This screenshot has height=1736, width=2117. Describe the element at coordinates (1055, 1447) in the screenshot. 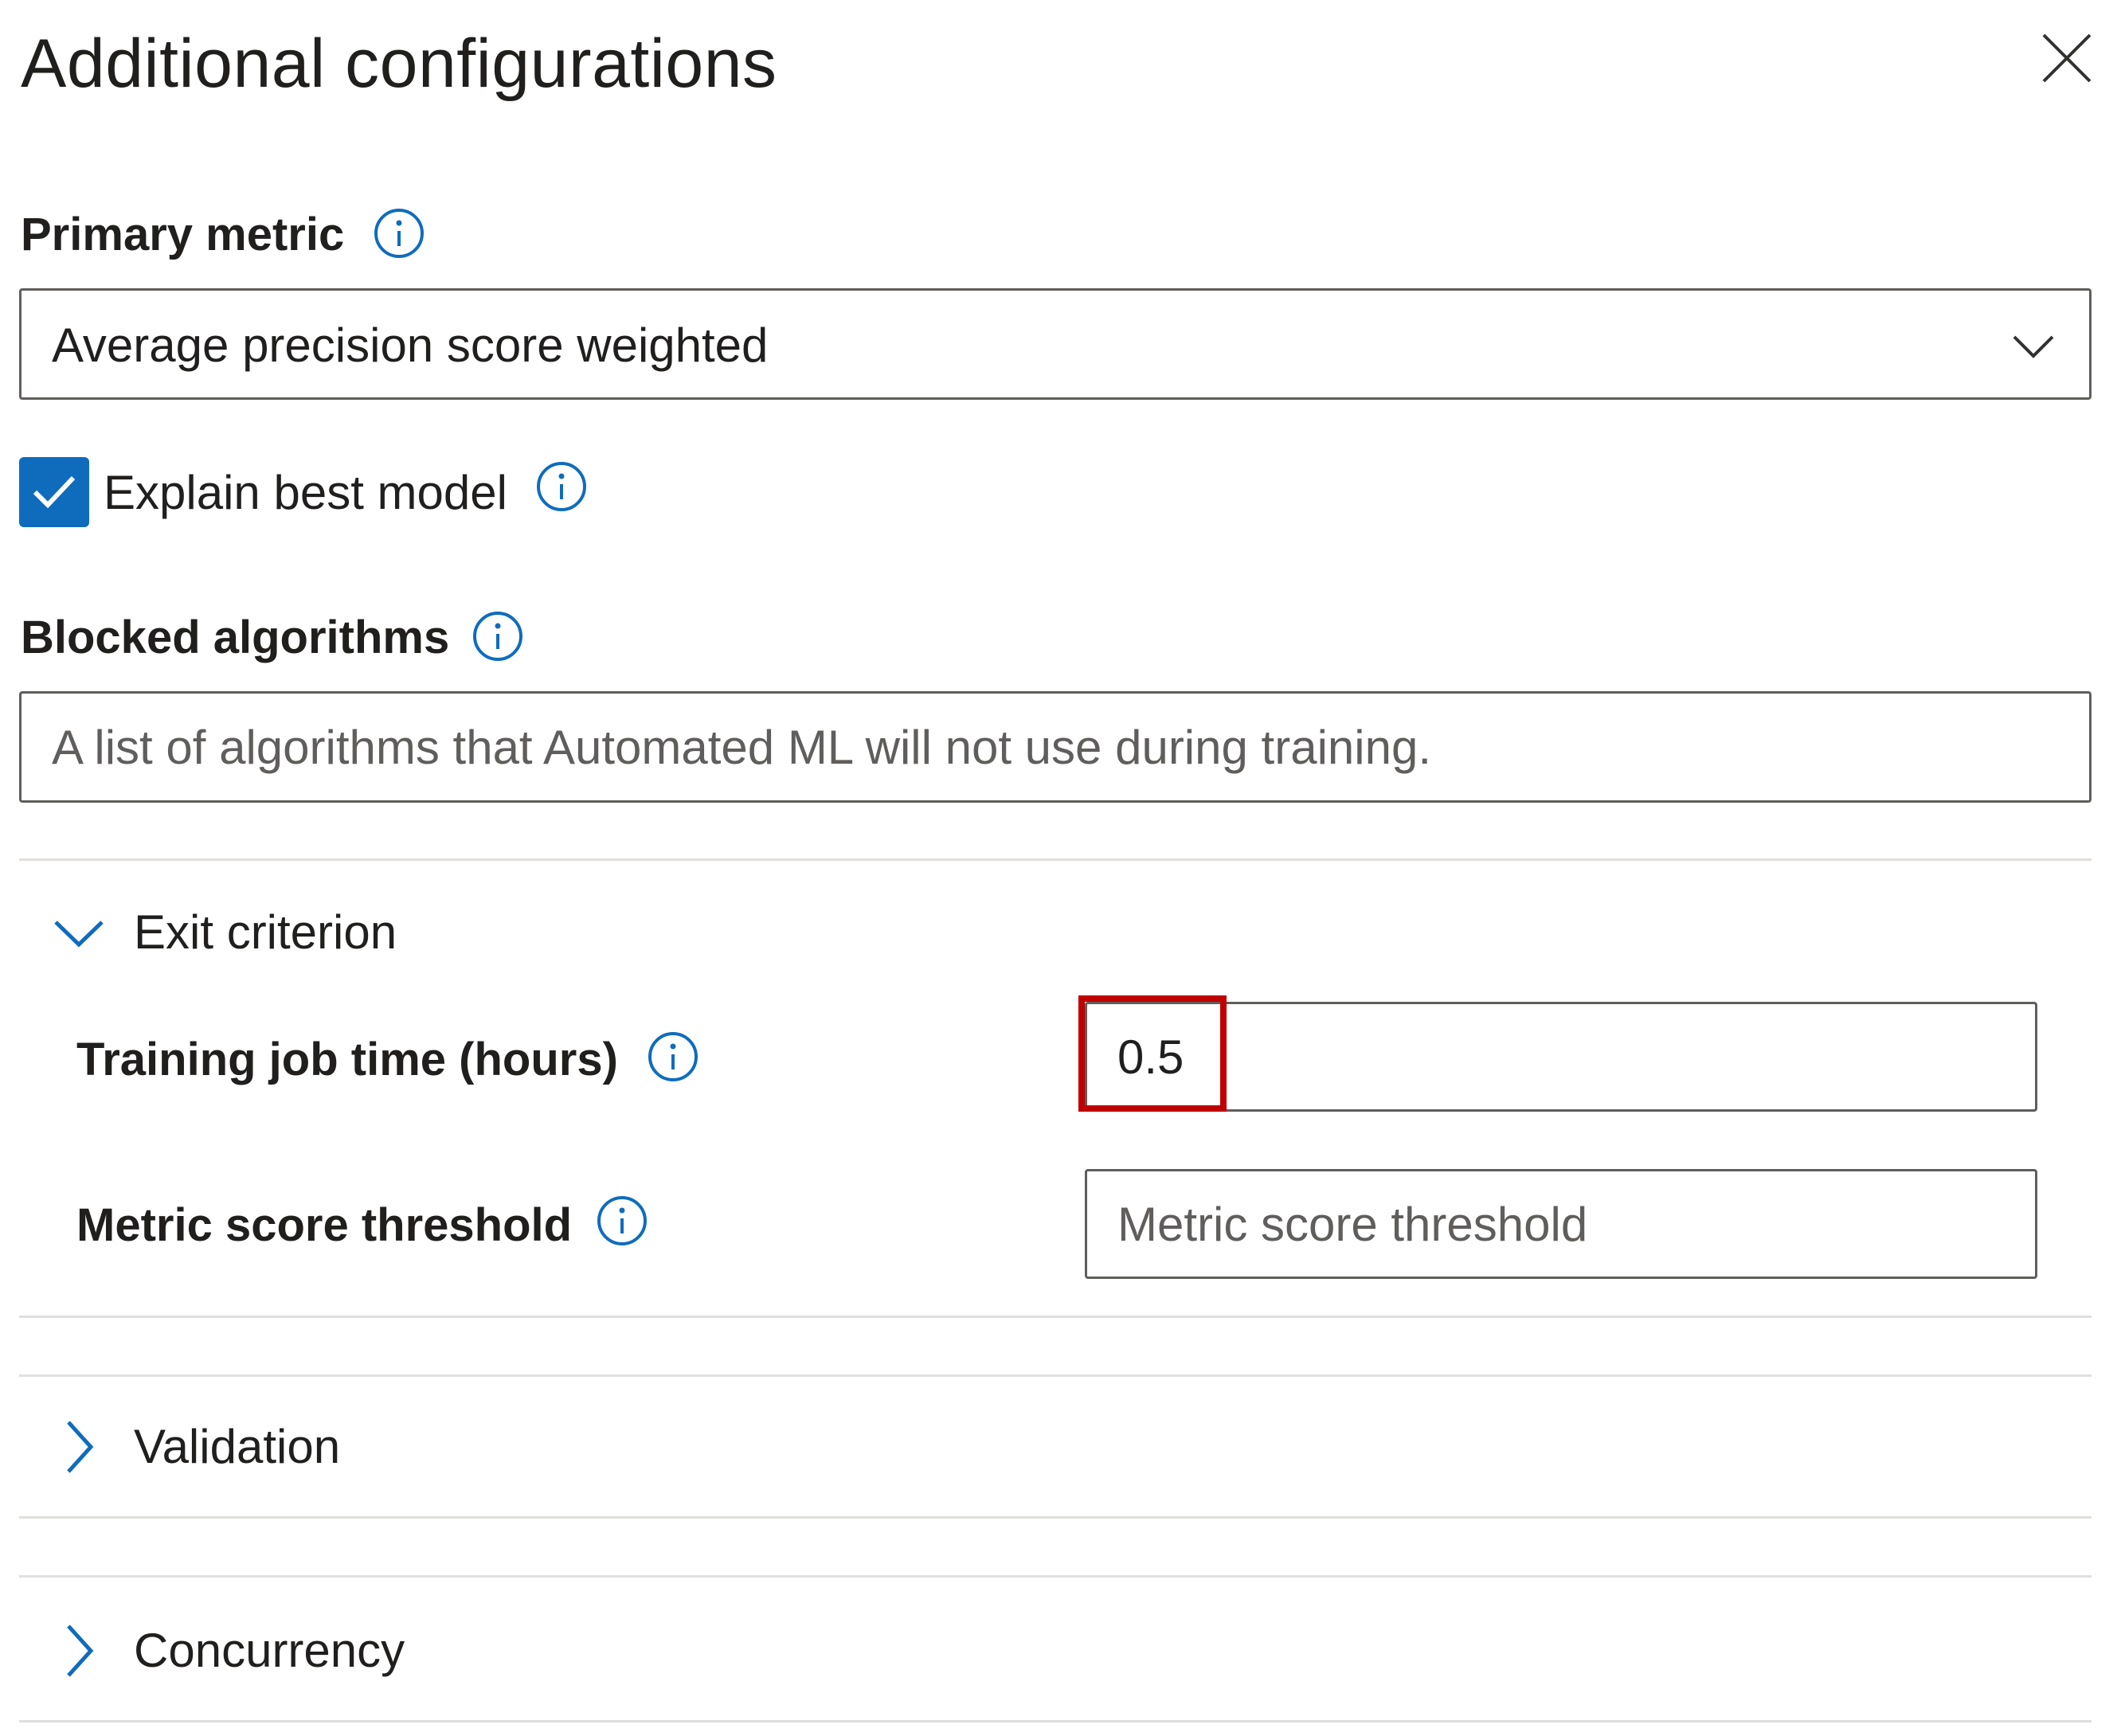

I see `validation-header: Validation` at that location.